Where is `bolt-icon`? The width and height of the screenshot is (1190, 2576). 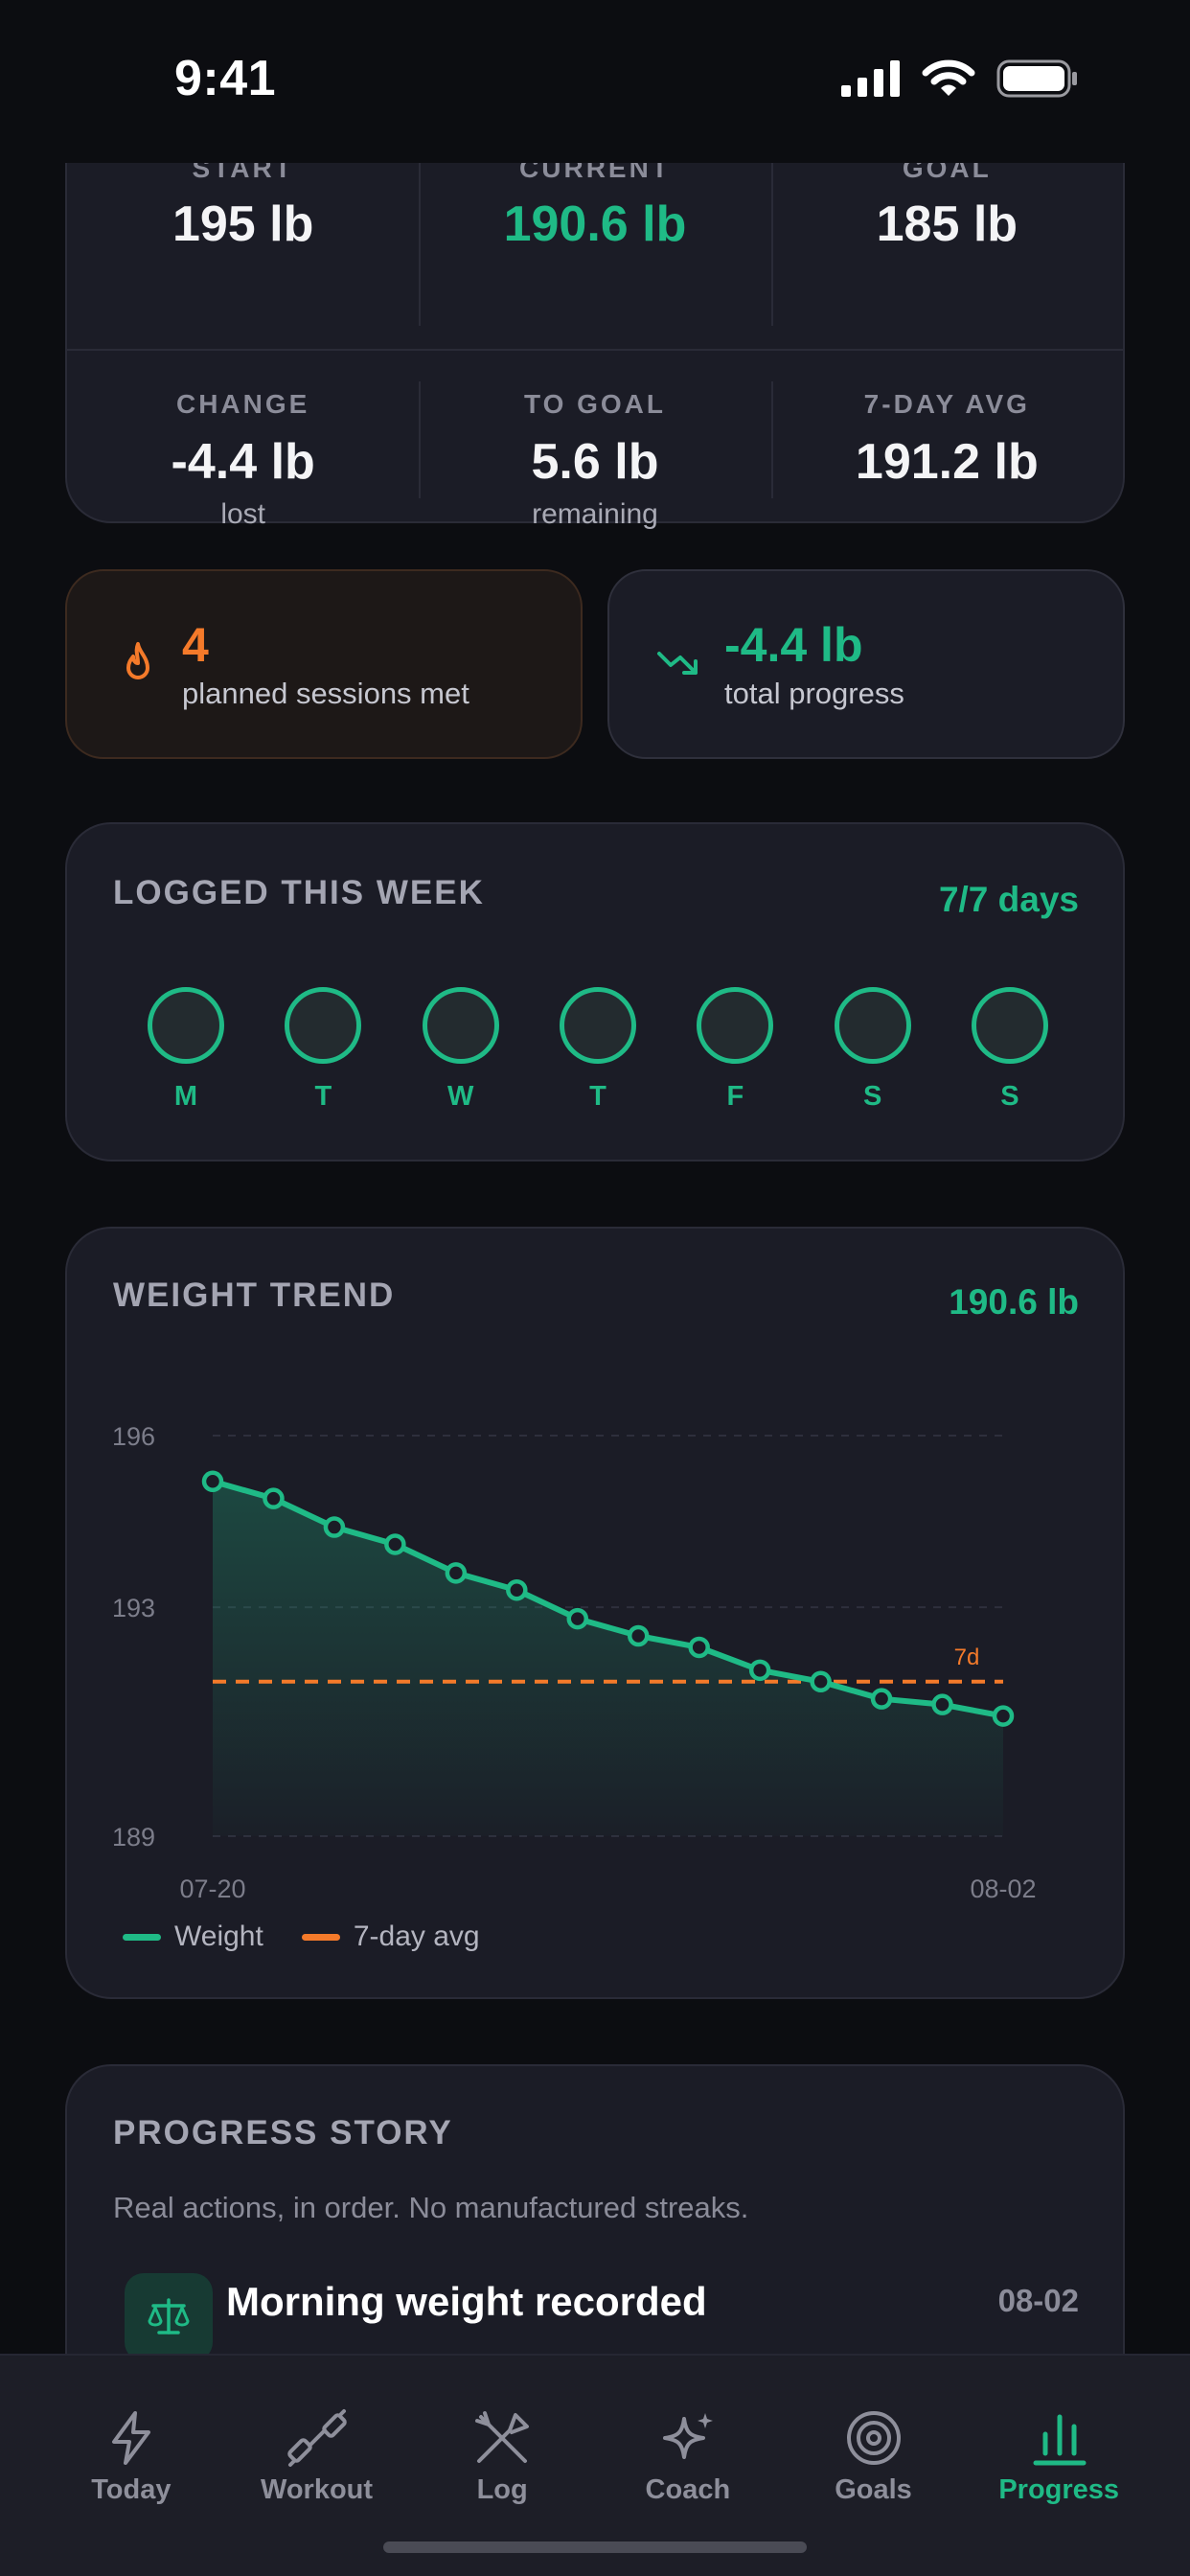 bolt-icon is located at coordinates (131, 2438).